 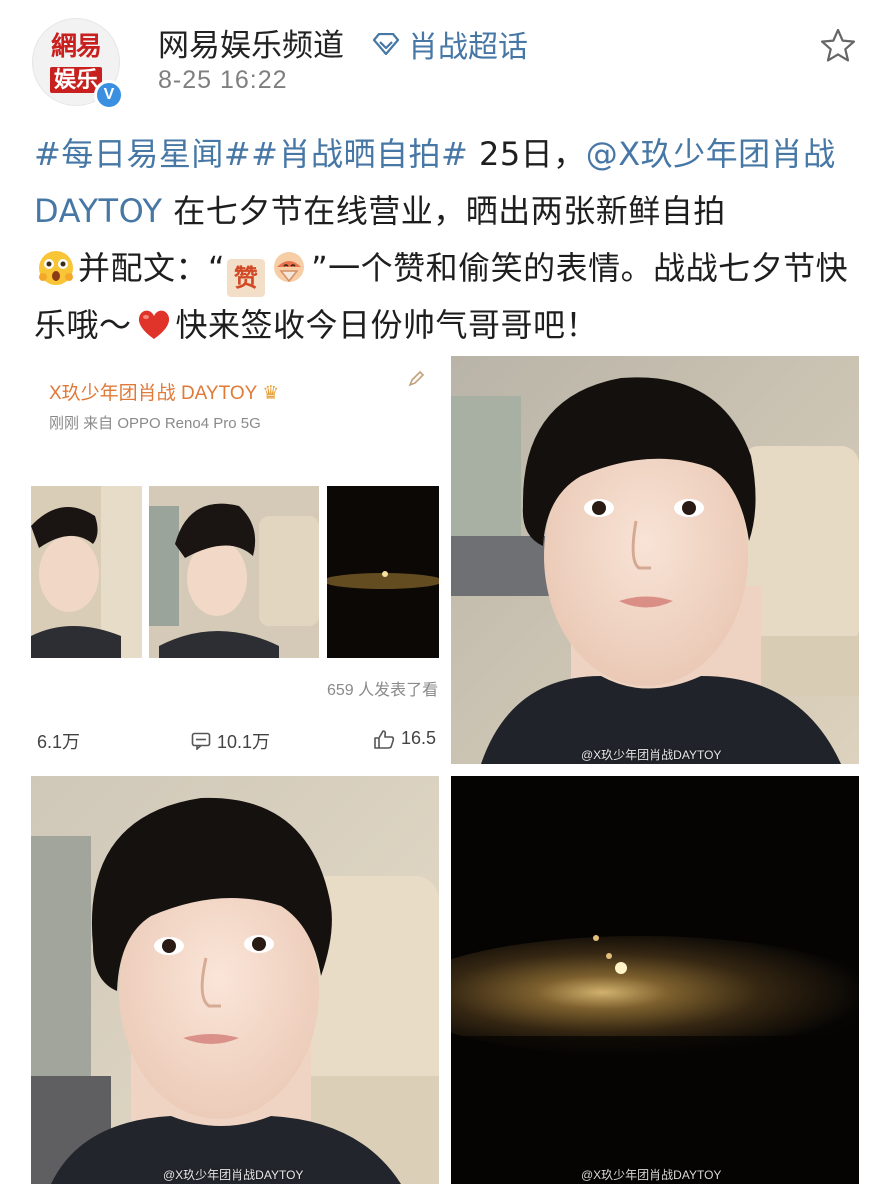 What do you see at coordinates (444, 211) in the screenshot?
I see `post-text-segment: 在七夕节在线营业，晒出两张新鲜自拍` at bounding box center [444, 211].